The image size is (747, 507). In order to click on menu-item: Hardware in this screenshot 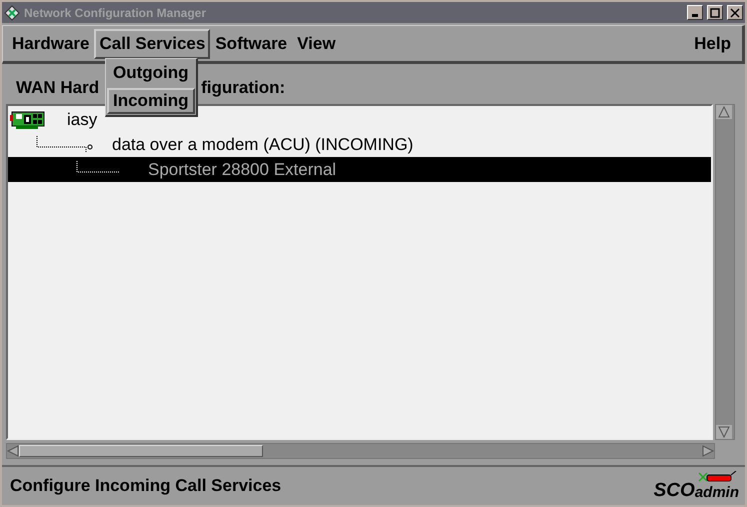, I will do `click(50, 43)`.